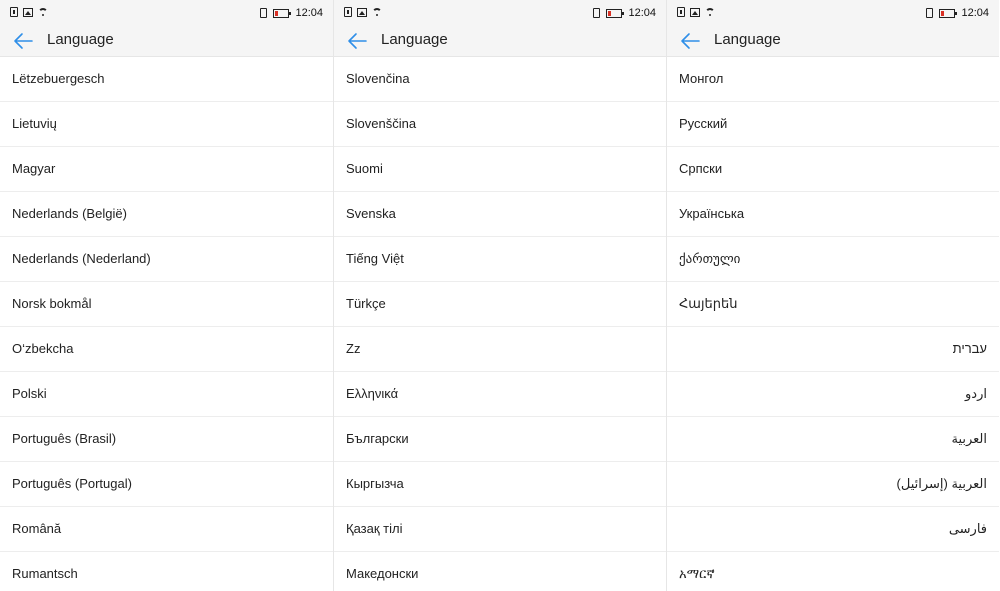  Describe the element at coordinates (500, 484) in the screenshot. I see `language-list-item: Кыргызча` at that location.